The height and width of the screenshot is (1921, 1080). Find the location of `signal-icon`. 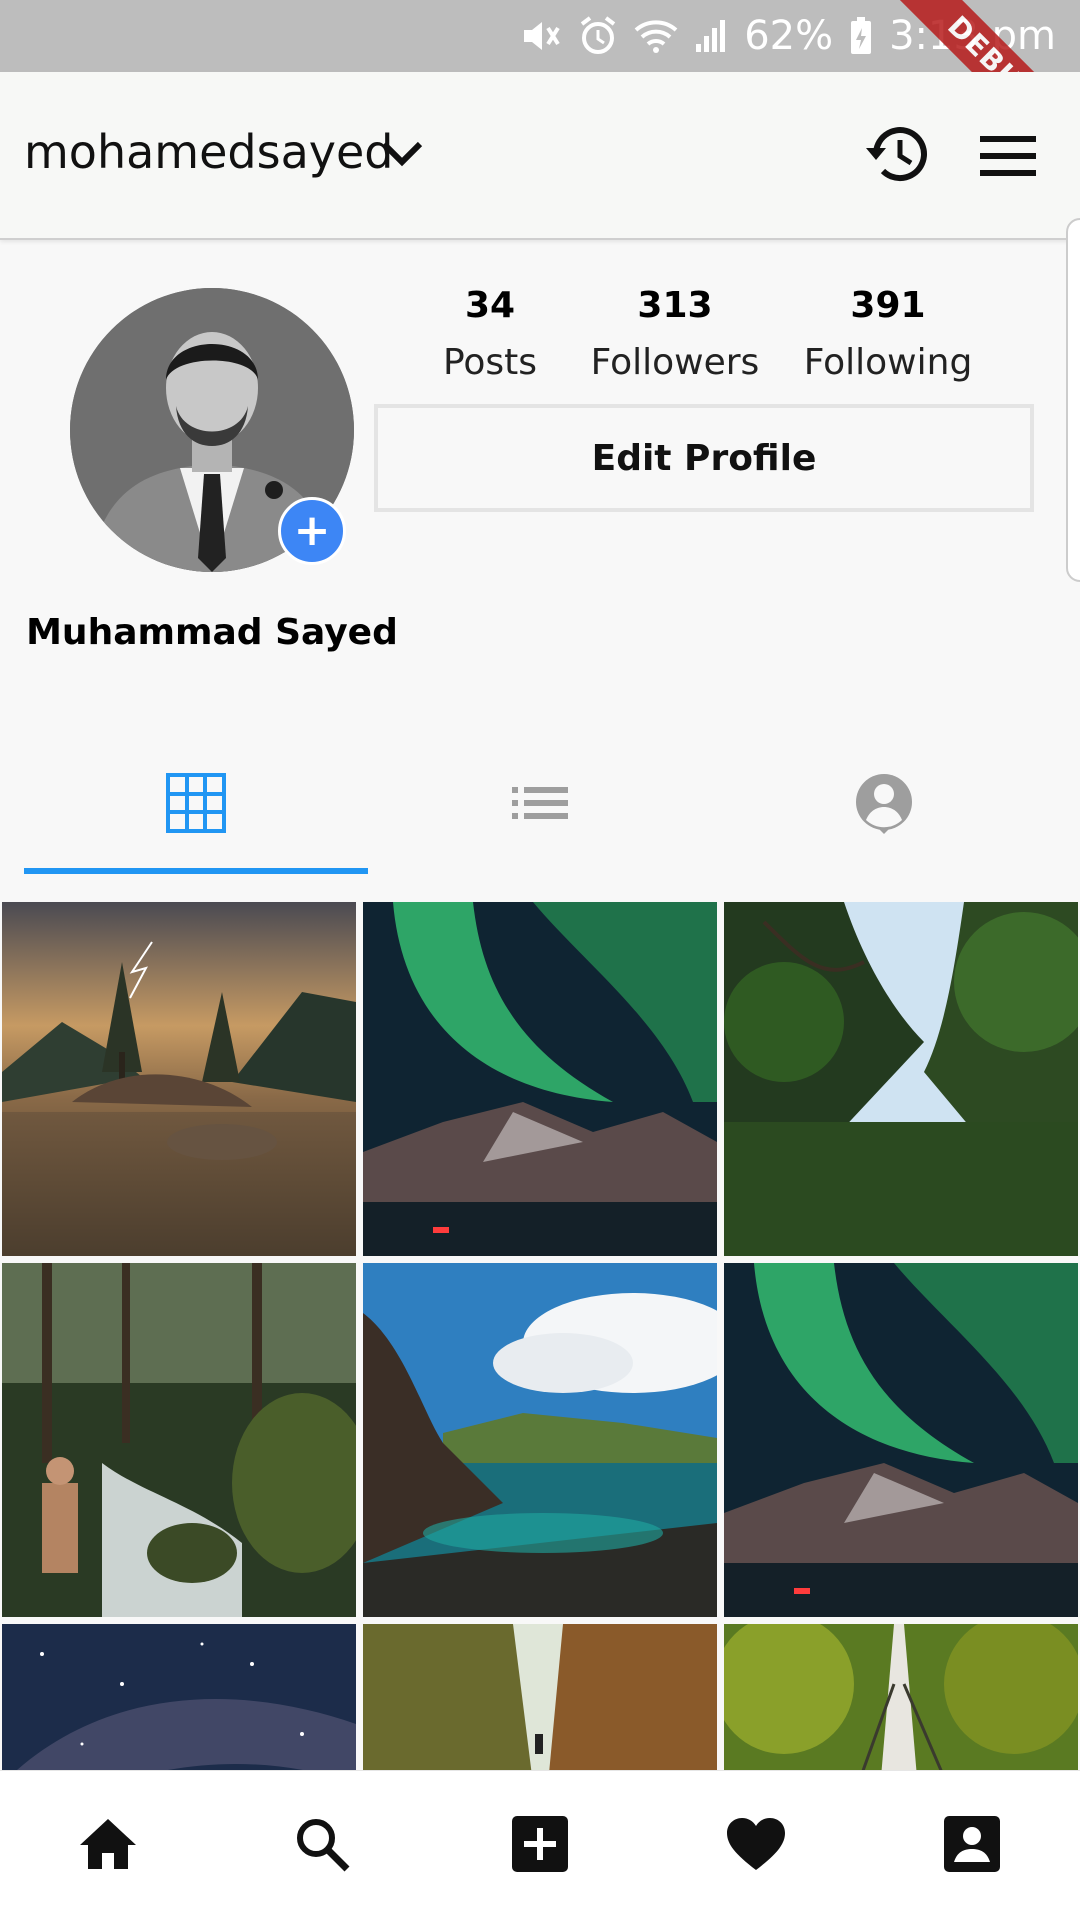

signal-icon is located at coordinates (711, 36).